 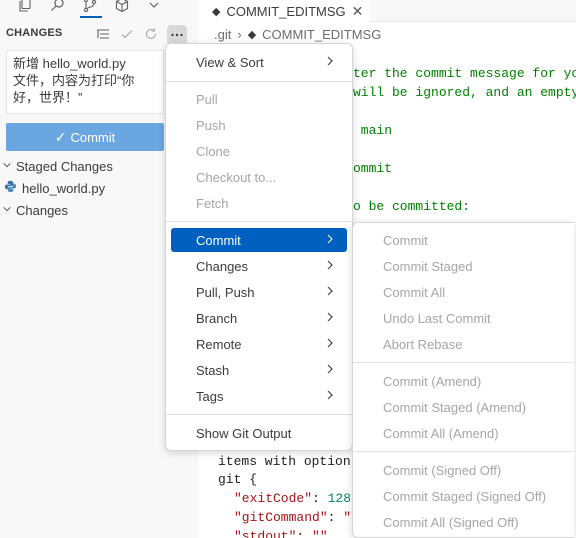 What do you see at coordinates (259, 125) in the screenshot?
I see `menu-item-push: Push` at bounding box center [259, 125].